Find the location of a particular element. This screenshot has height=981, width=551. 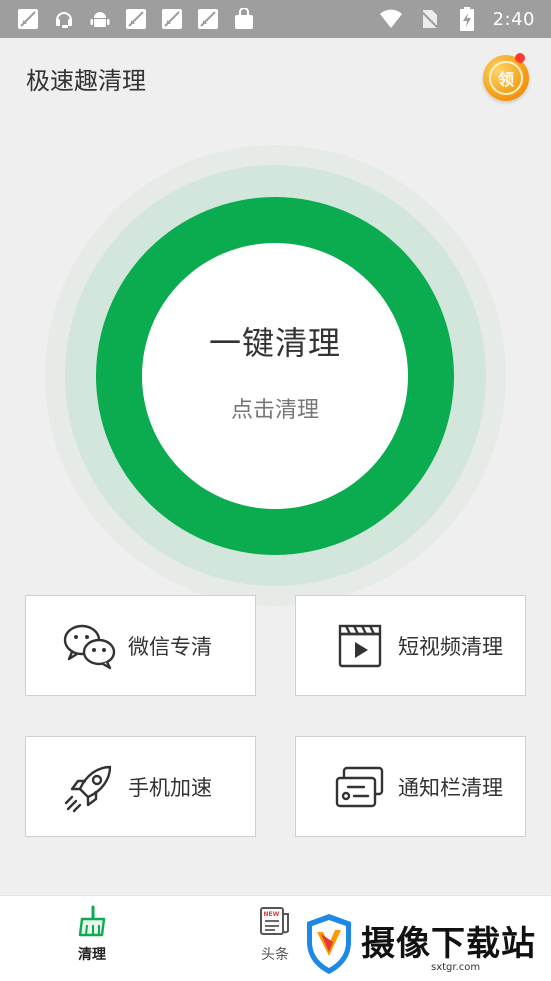

phone-boost-card: 手机加速 is located at coordinates (140, 786).